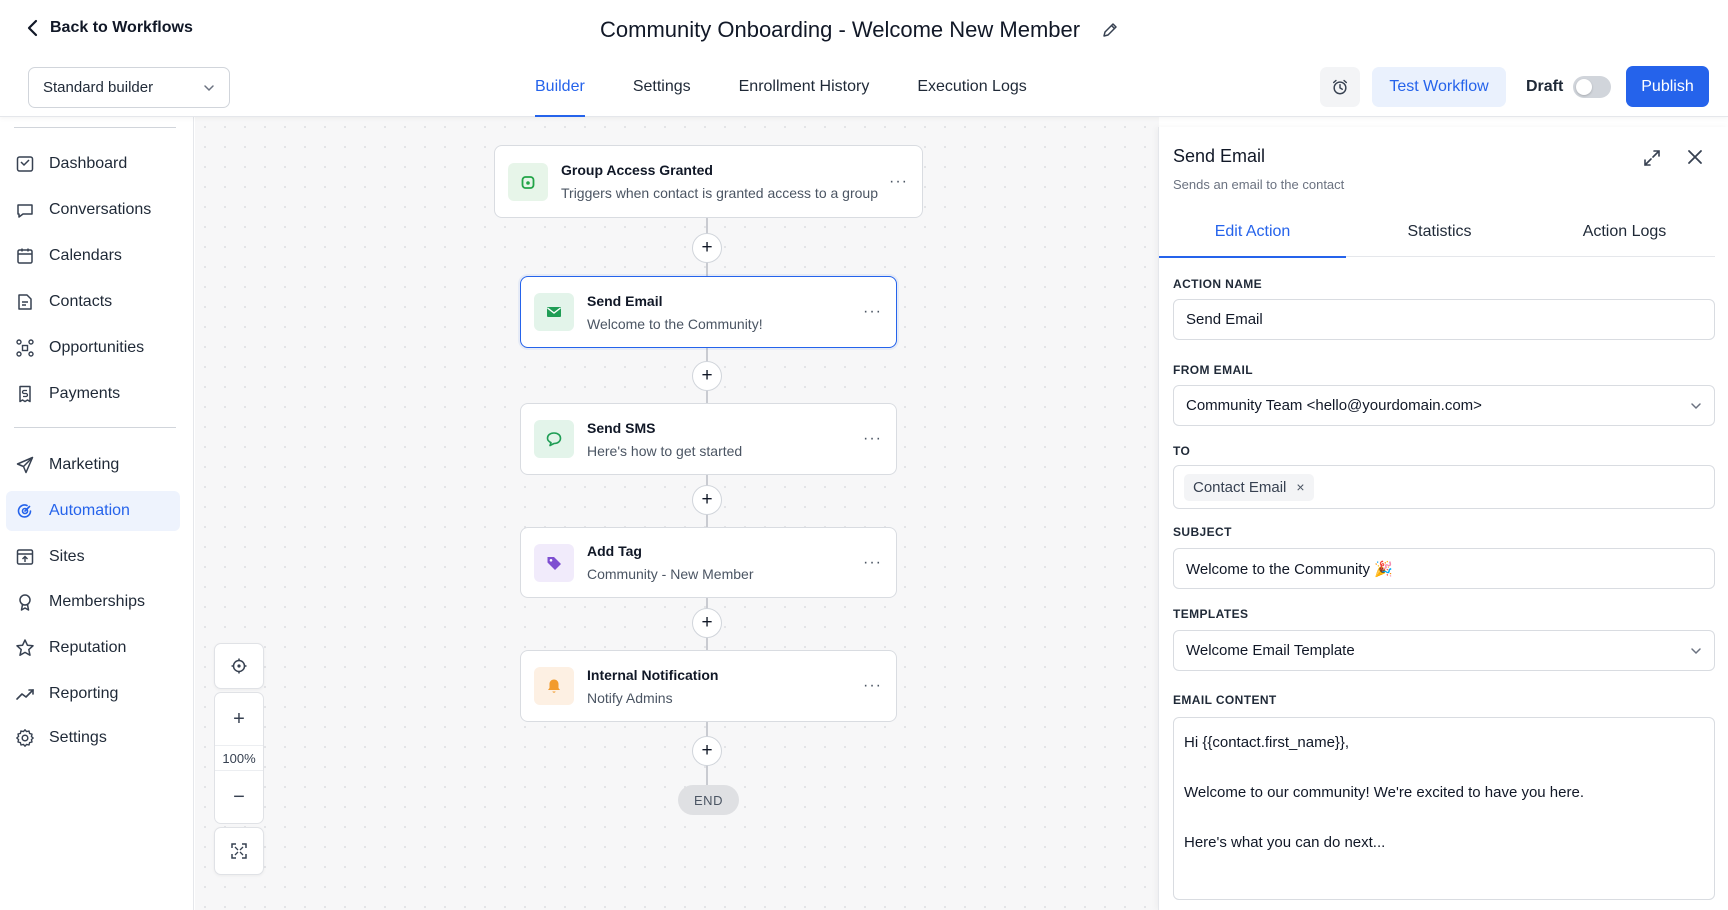 The image size is (1728, 910). I want to click on templates-select: Welcome Email Template, so click(1444, 650).